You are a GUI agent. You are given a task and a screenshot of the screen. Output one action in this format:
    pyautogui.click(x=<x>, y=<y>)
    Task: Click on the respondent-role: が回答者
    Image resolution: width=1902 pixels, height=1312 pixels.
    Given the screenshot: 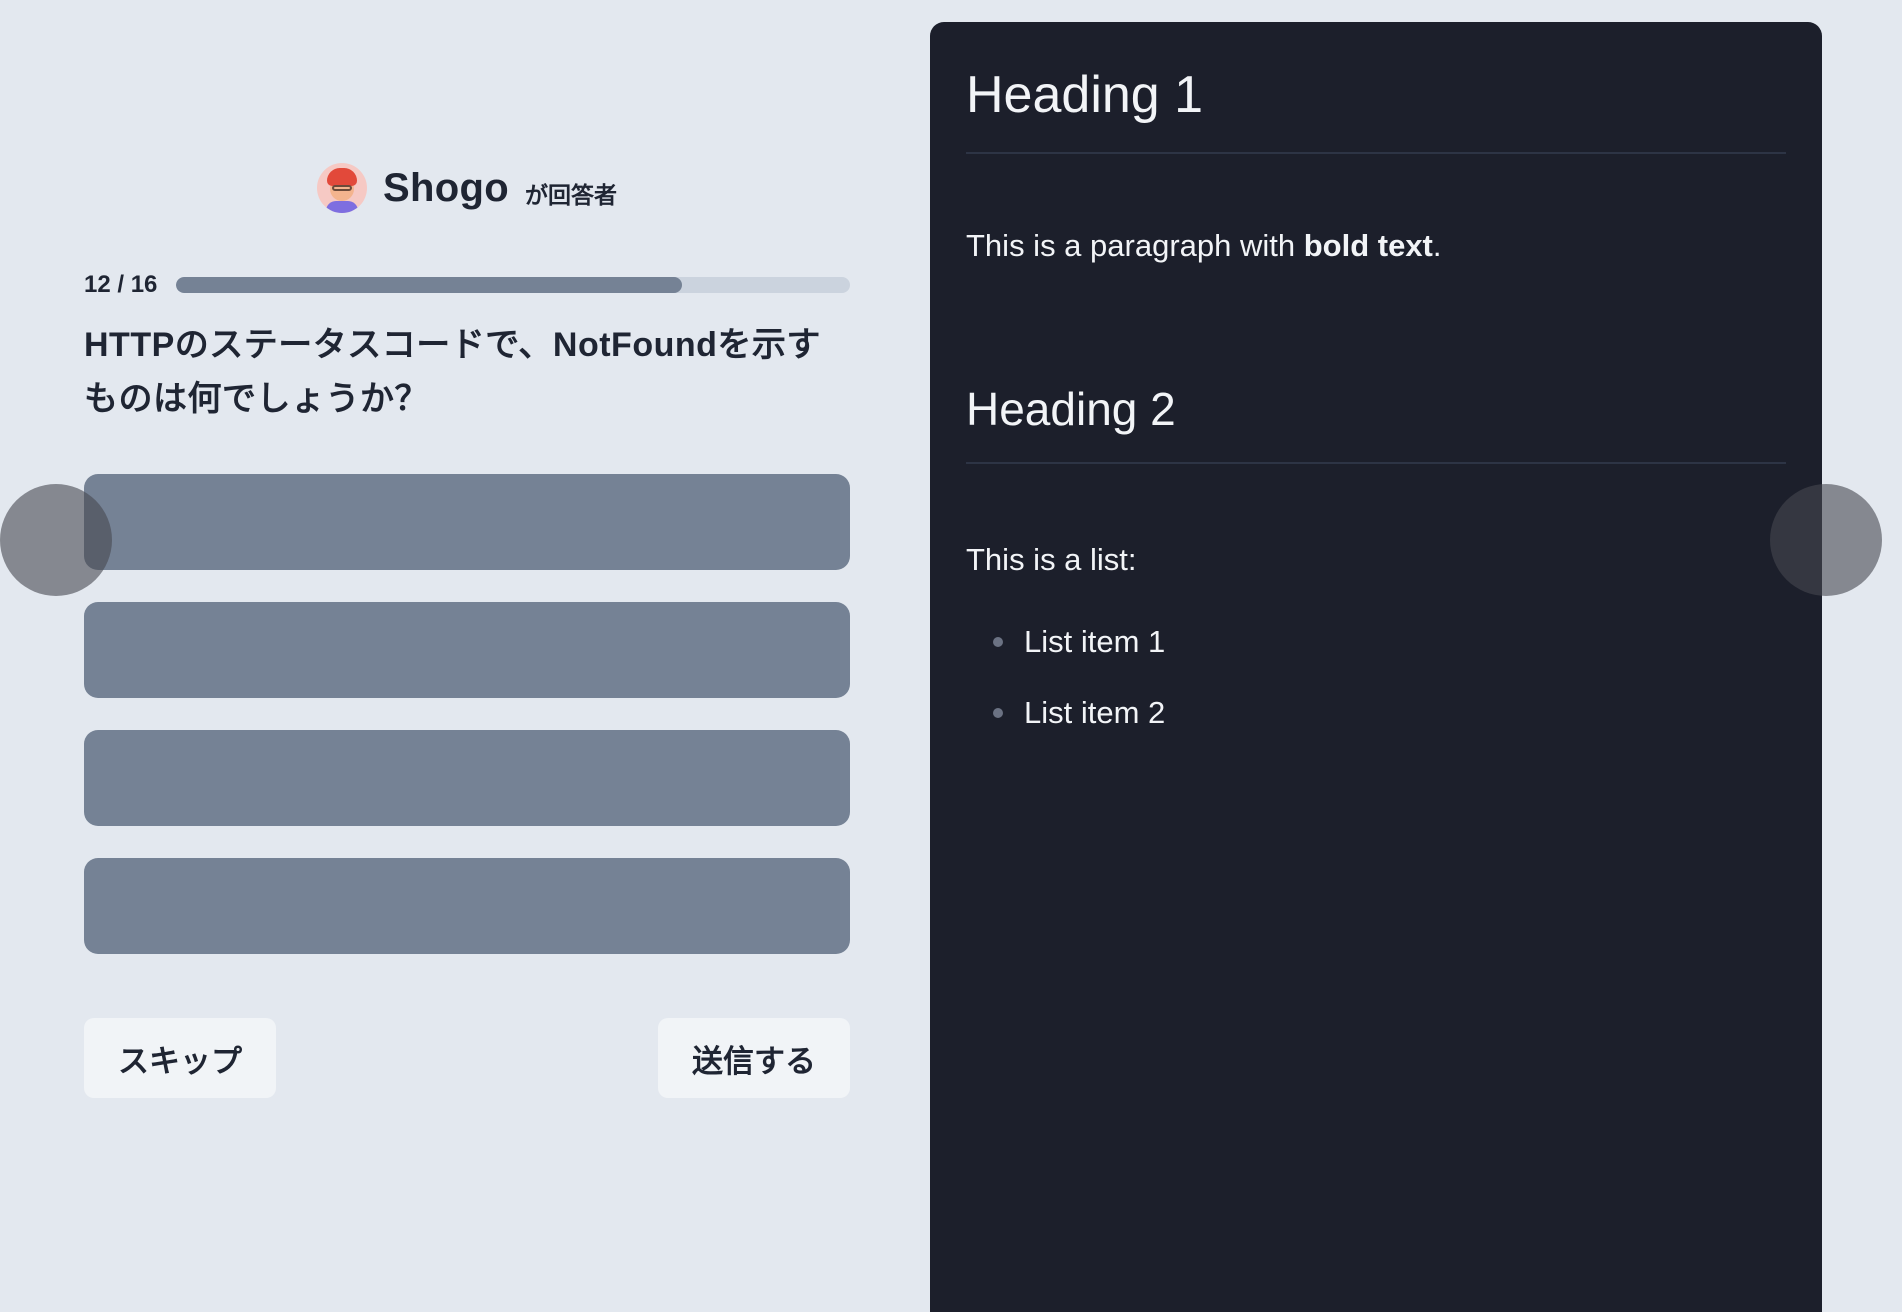 What is the action you would take?
    pyautogui.click(x=570, y=195)
    